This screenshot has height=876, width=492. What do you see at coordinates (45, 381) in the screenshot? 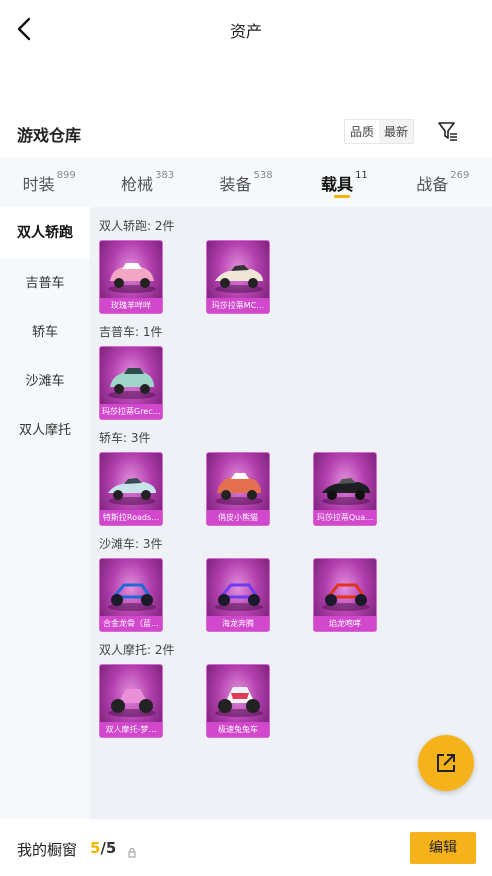
I see `sidebar-item-buggy: 沙滩车` at bounding box center [45, 381].